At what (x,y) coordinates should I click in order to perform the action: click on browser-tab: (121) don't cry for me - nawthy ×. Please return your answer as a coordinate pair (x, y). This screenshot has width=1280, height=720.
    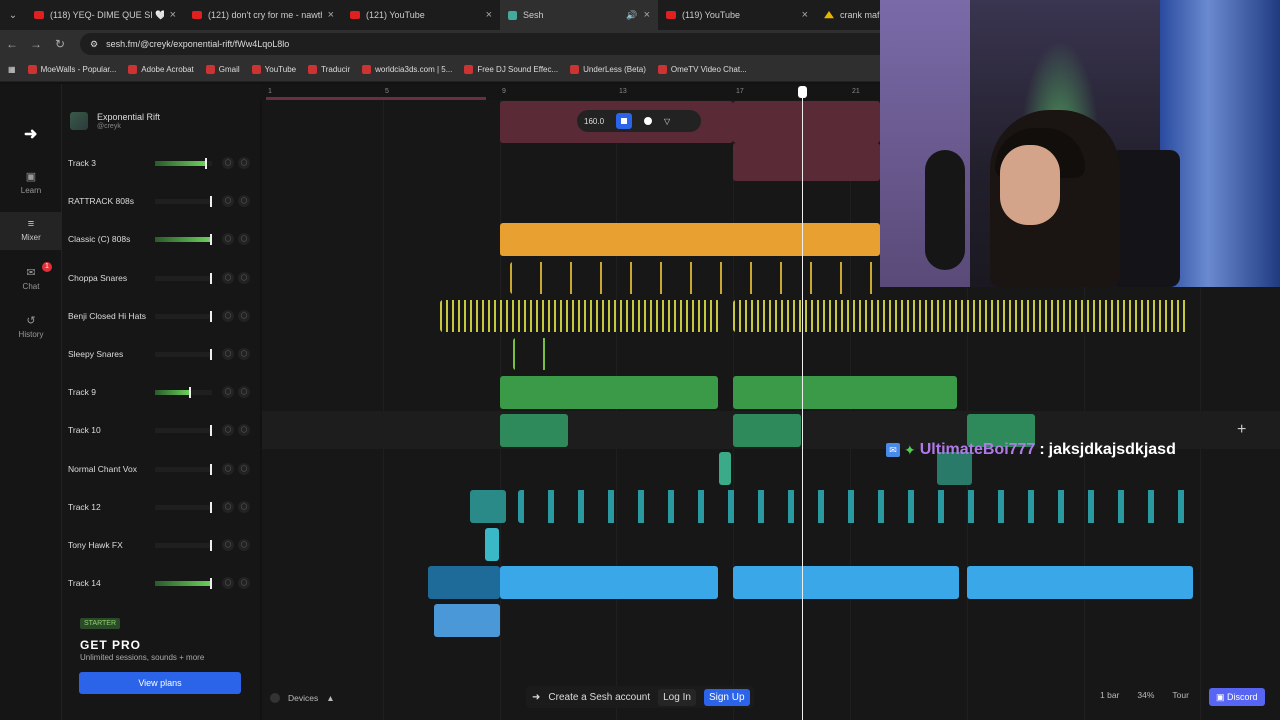
    Looking at the image, I should click on (263, 15).